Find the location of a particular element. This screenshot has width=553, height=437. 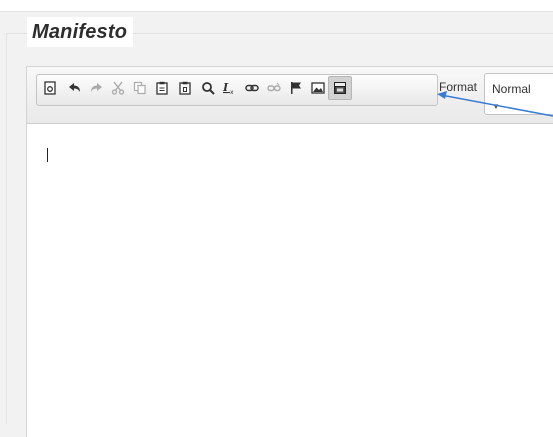

image-icon is located at coordinates (318, 88).